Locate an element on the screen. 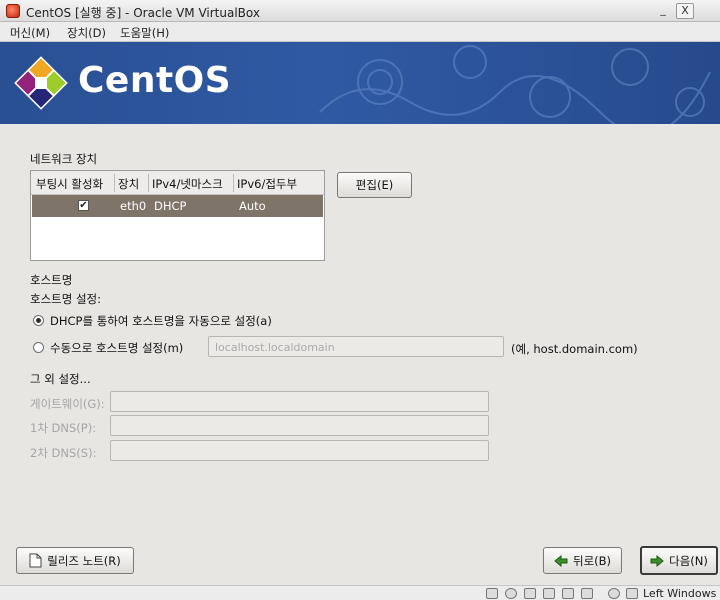 The height and width of the screenshot is (600, 720). active-checkbox: ✔ is located at coordinates (83, 205).